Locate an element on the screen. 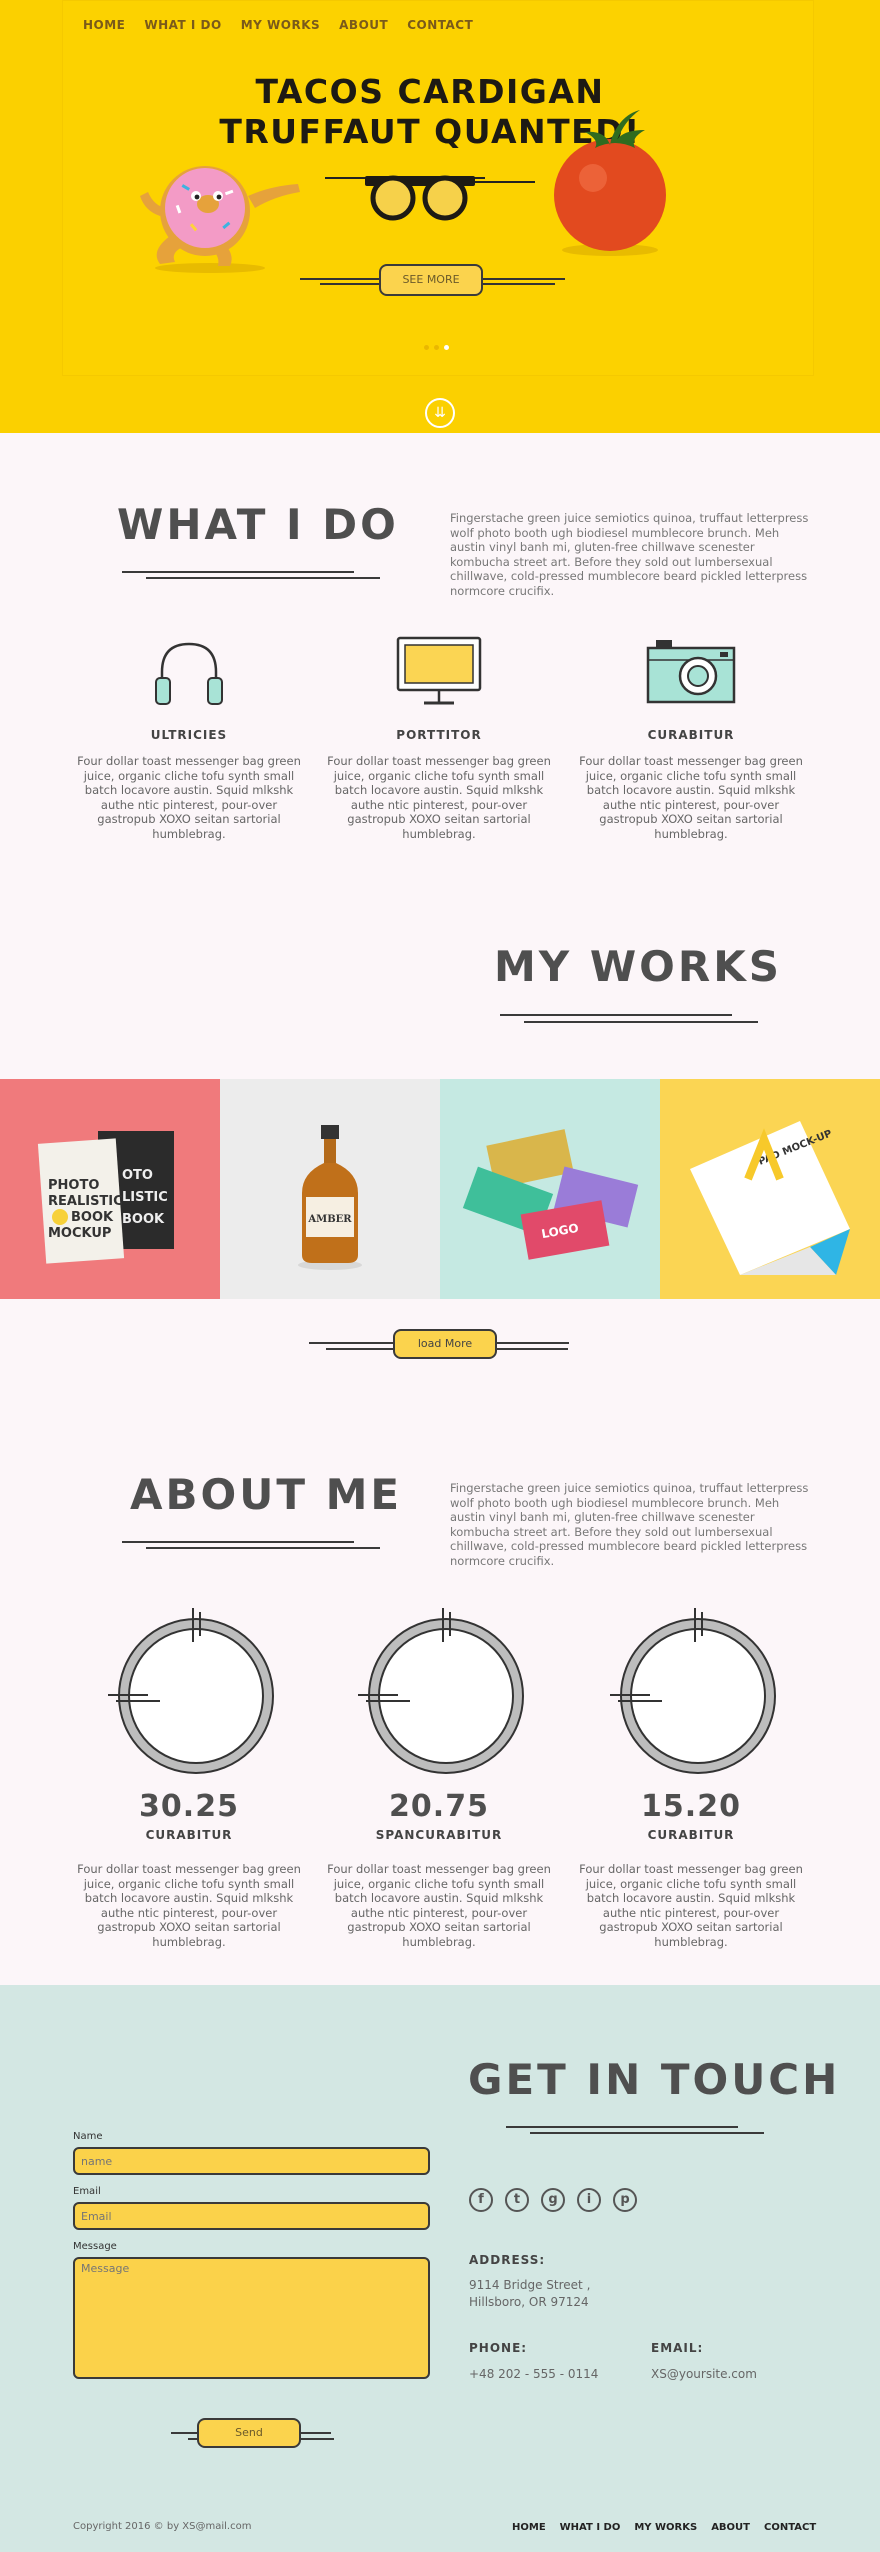 This screenshot has height=2552, width=880. footer-nav-my-works: MY WORKS is located at coordinates (665, 2527).